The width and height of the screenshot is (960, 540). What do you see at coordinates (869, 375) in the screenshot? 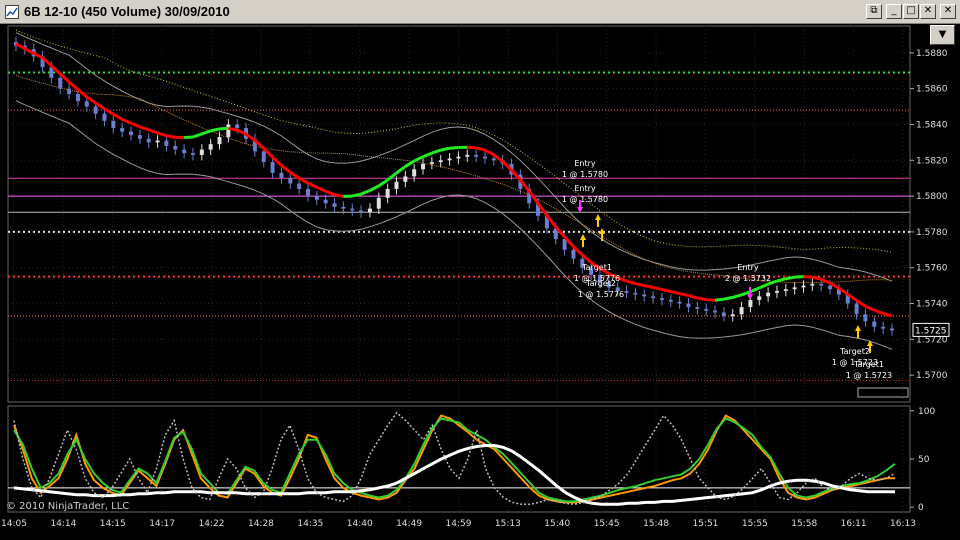
I see `target-label: 1 @ 1.5723` at bounding box center [869, 375].